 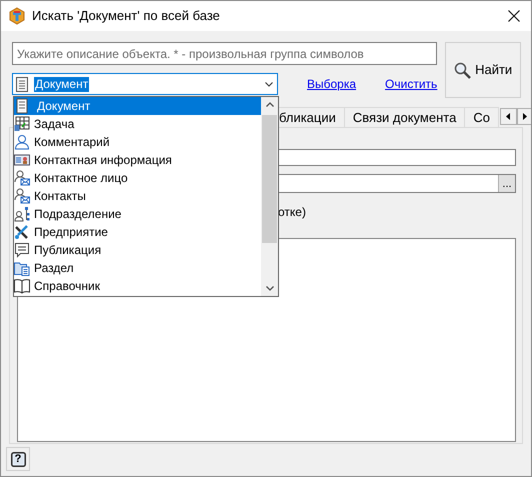 I want to click on option-label: отке), so click(x=292, y=212).